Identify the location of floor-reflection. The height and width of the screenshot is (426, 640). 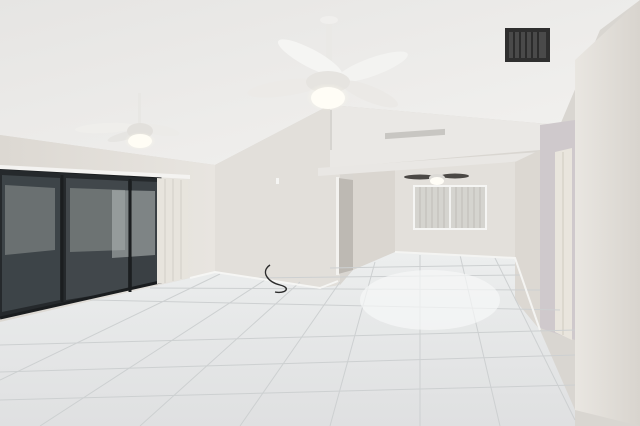
(430, 300).